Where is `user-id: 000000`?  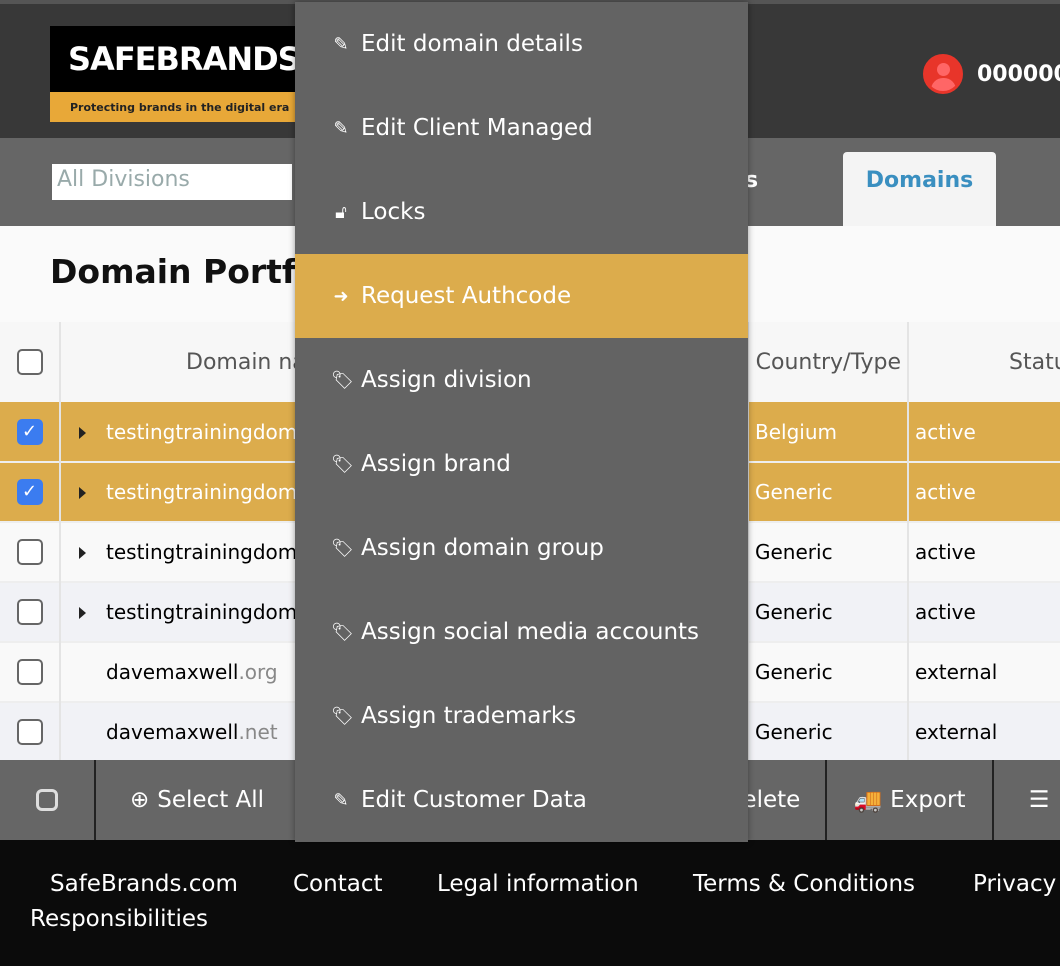
user-id: 000000 is located at coordinates (1018, 74).